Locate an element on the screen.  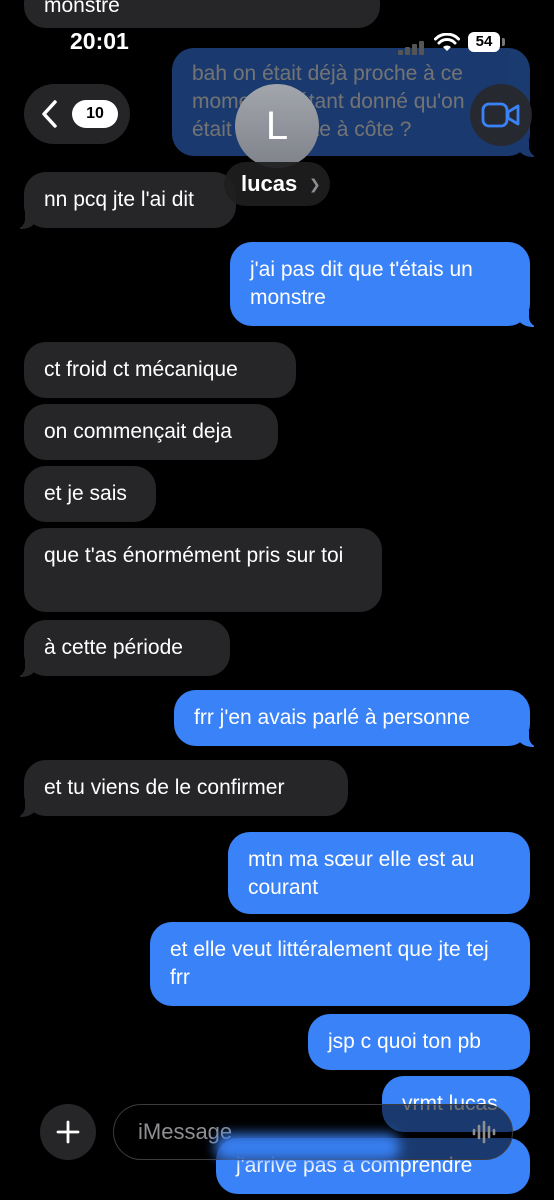
contact-avatar: L is located at coordinates (277, 126).